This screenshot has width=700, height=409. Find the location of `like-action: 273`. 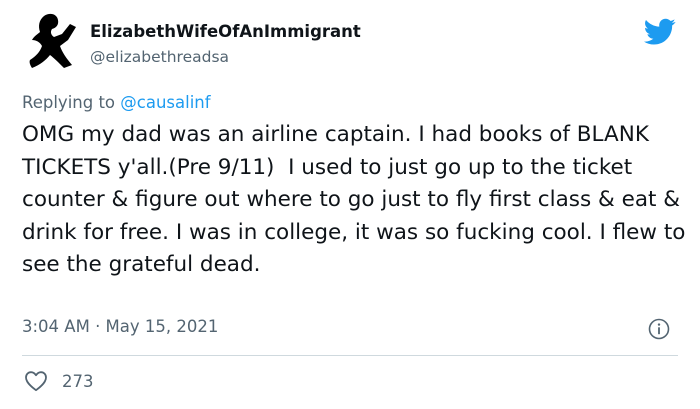

like-action: 273 is located at coordinates (59, 381).